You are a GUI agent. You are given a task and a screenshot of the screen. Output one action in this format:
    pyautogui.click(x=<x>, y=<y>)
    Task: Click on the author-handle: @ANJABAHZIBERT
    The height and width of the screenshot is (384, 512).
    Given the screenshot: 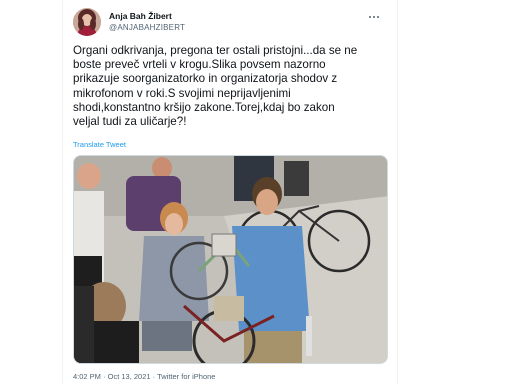 What is the action you would take?
    pyautogui.click(x=147, y=27)
    